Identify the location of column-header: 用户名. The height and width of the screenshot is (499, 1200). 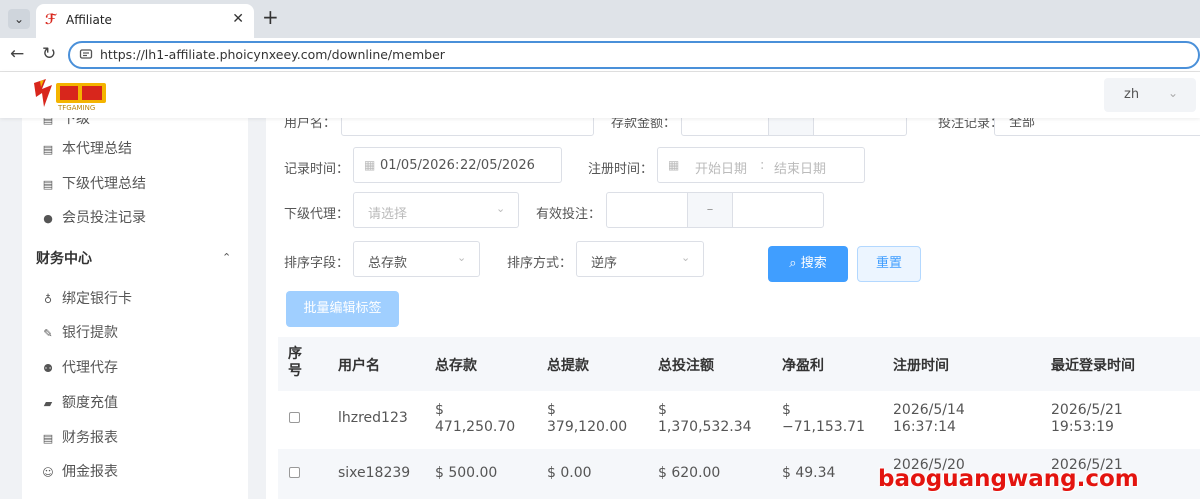
(359, 366).